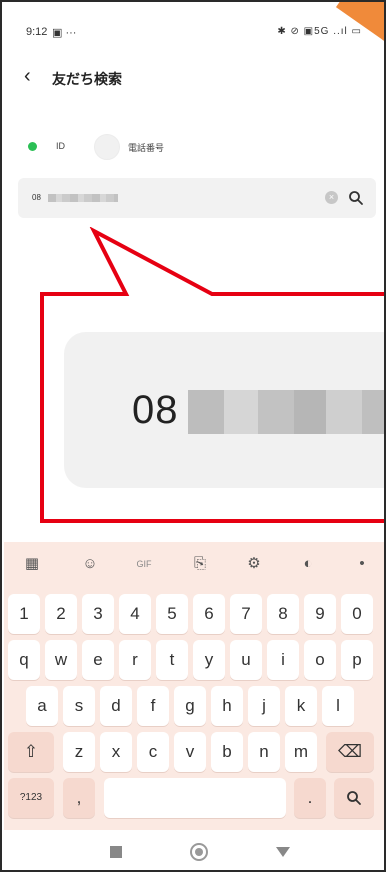 The height and width of the screenshot is (872, 386). Describe the element at coordinates (61, 614) in the screenshot. I see `key-2: 2` at that location.